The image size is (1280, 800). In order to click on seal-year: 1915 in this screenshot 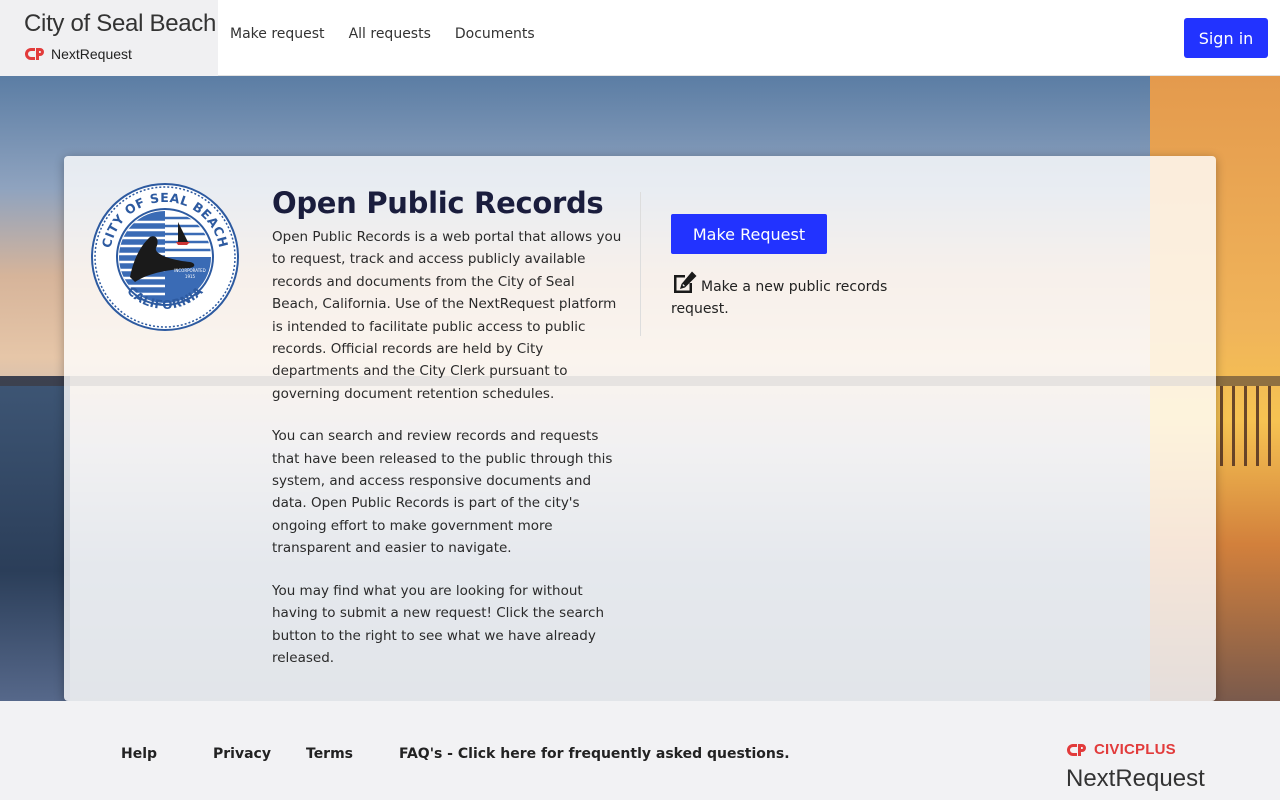, I will do `click(190, 276)`.